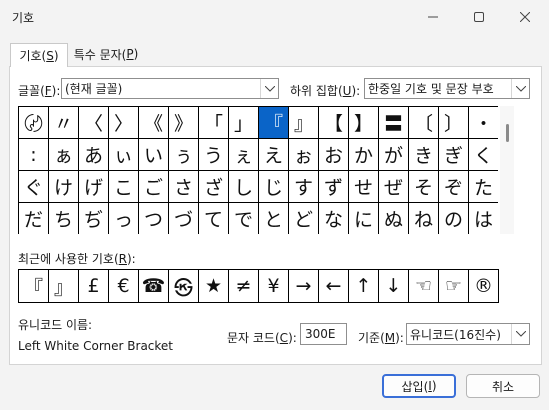 The width and height of the screenshot is (549, 410). I want to click on symbol-cell: け, so click(63, 186).